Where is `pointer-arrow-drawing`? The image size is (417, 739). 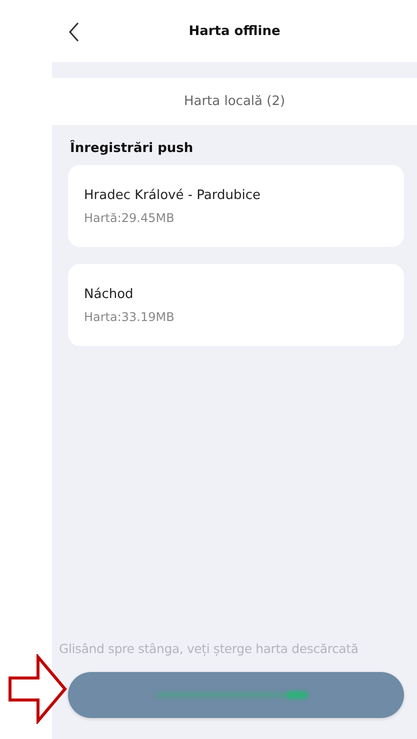 pointer-arrow-drawing is located at coordinates (37, 689).